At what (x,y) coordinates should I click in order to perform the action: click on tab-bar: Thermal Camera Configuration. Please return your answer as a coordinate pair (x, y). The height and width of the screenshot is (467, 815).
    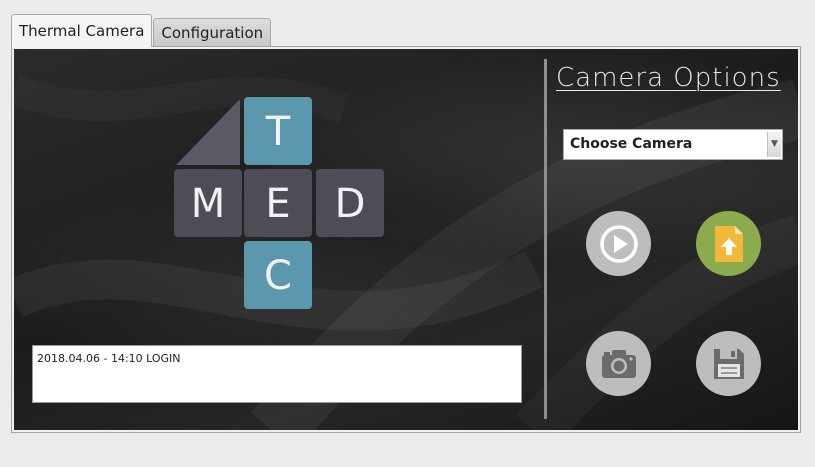
    Looking at the image, I should click on (141, 30).